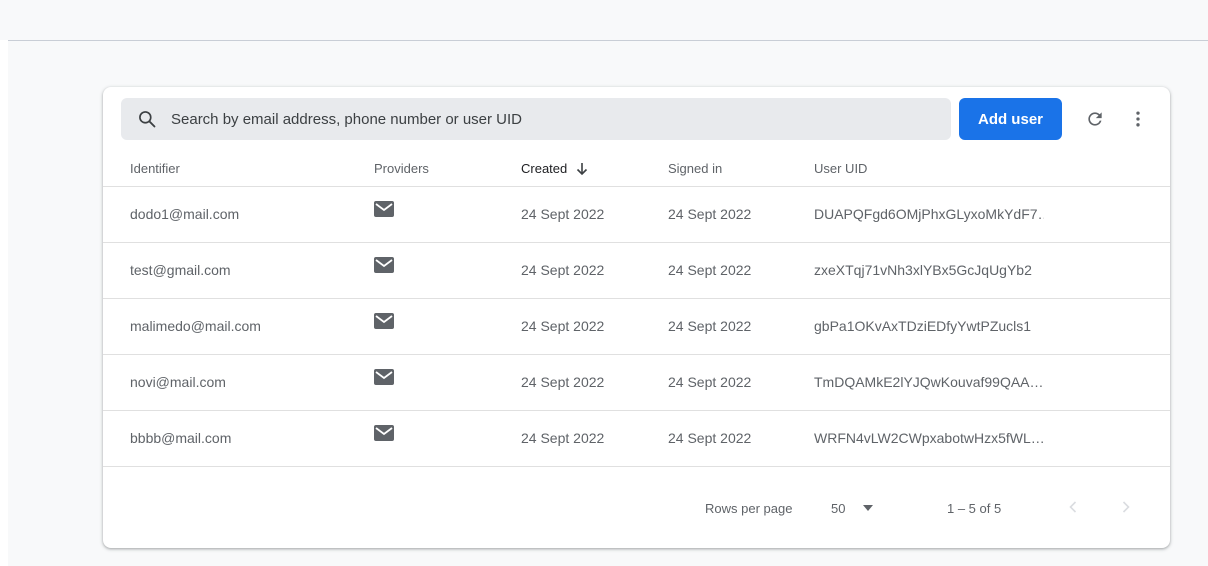  Describe the element at coordinates (636, 507) in the screenshot. I see `table-pagination: Rows per page 50 1 – 5 of 5` at that location.